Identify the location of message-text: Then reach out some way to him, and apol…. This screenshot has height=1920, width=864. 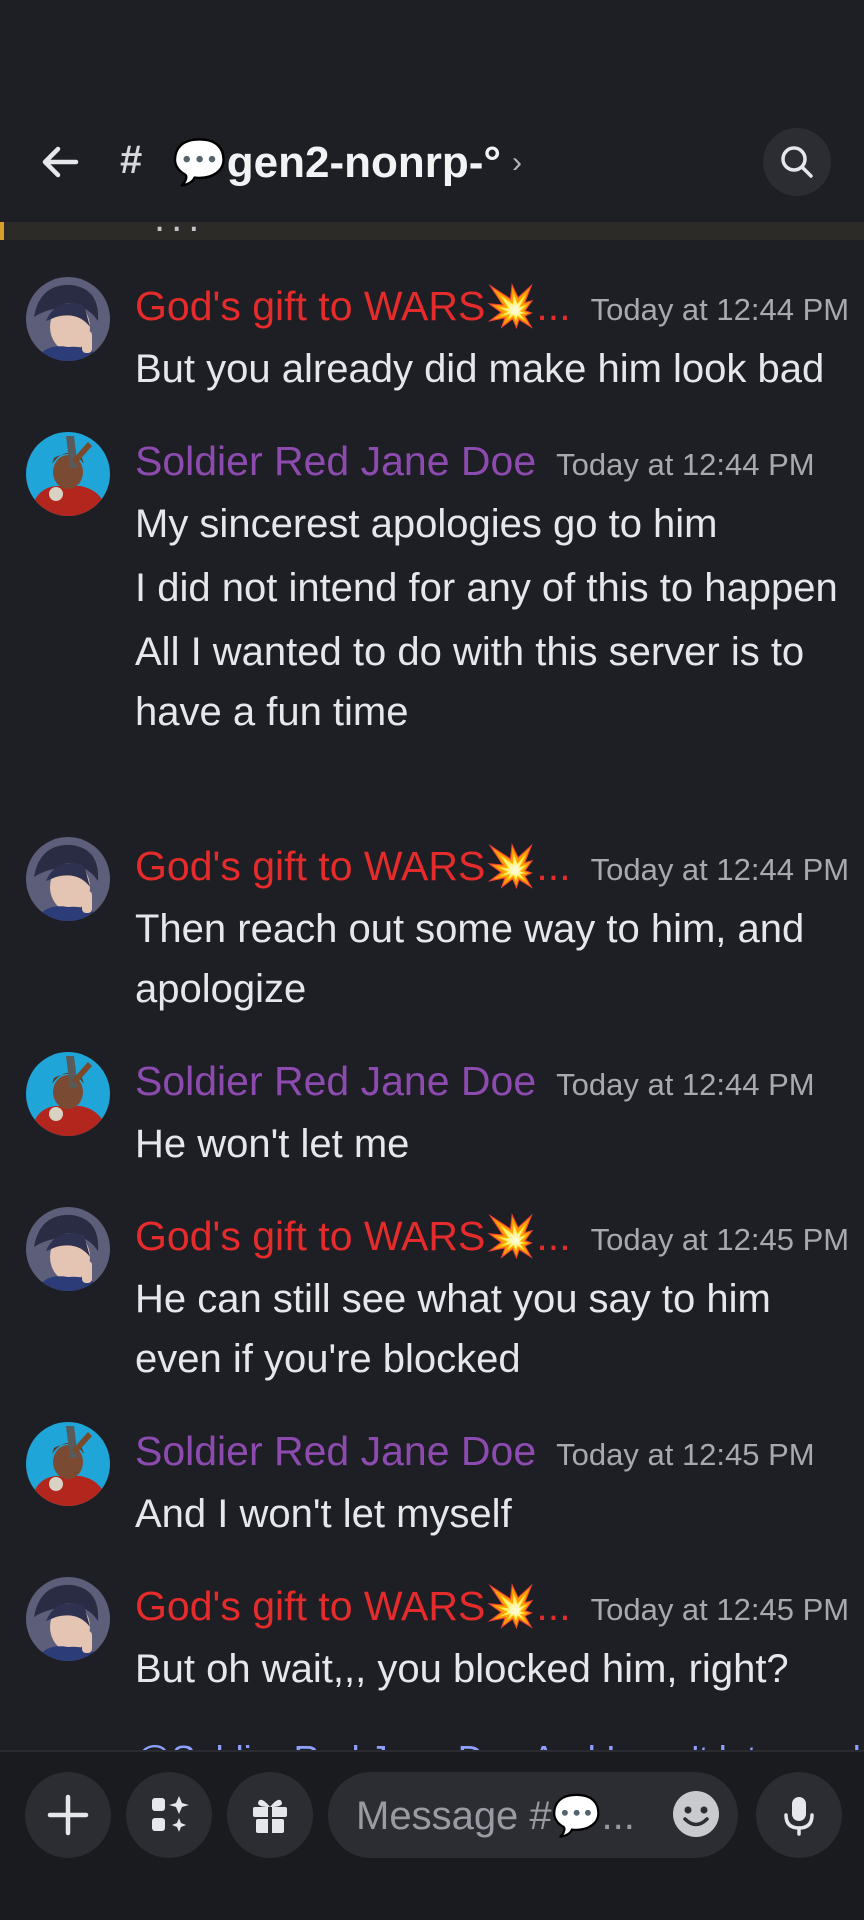
(470, 959).